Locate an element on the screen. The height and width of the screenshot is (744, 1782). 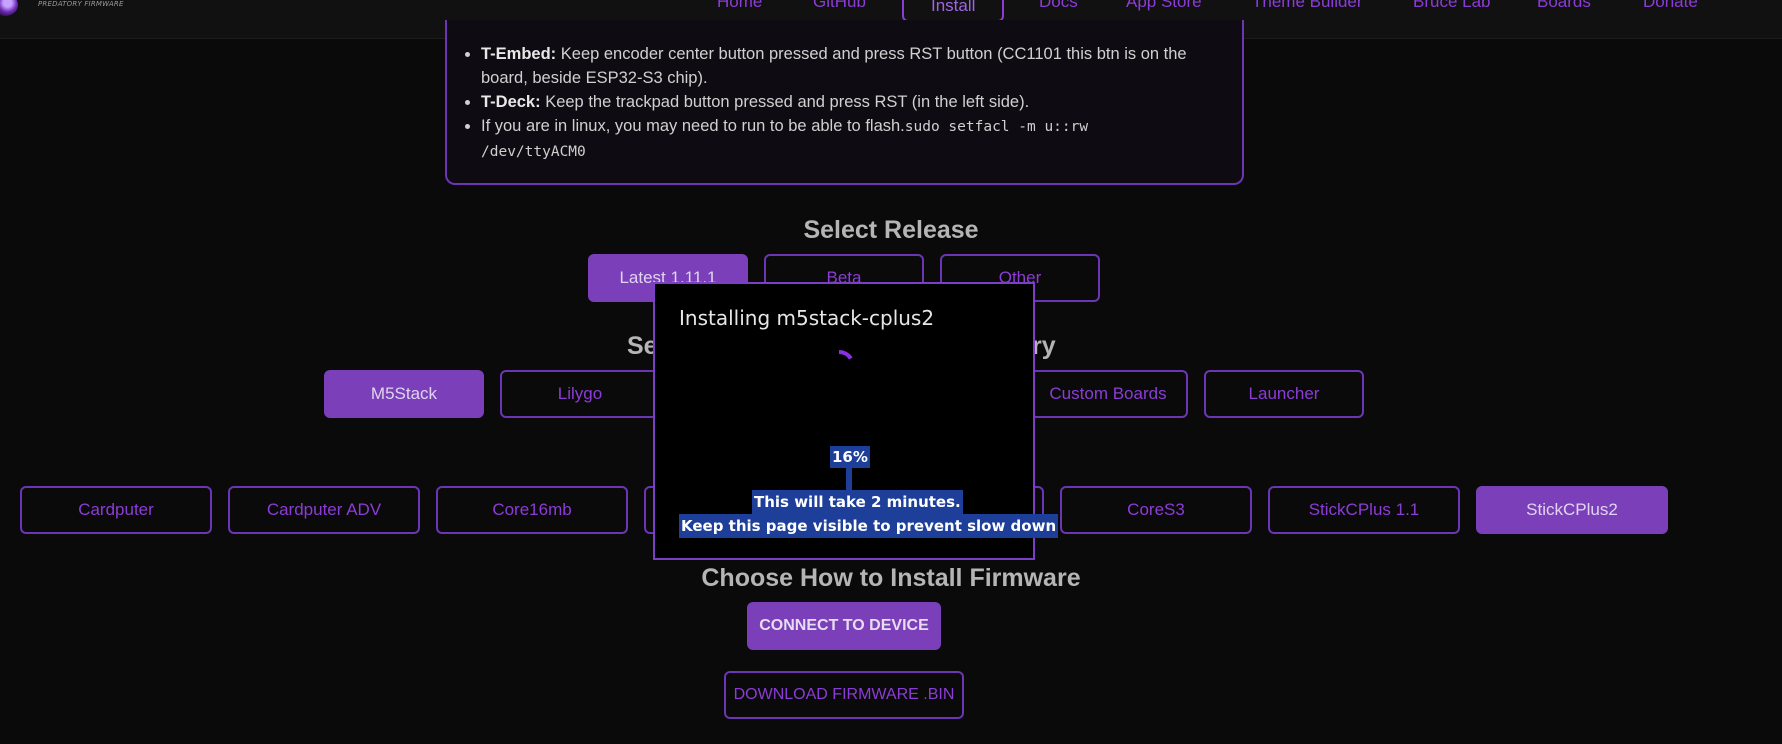
device-stickcplus11-button: StickCPlus 1.1 is located at coordinates (1364, 510).